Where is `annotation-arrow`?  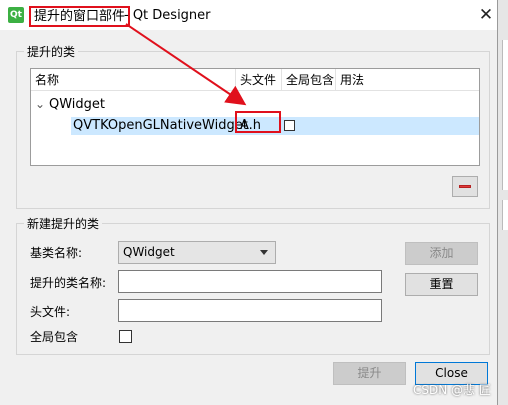 annotation-arrow is located at coordinates (186, 64).